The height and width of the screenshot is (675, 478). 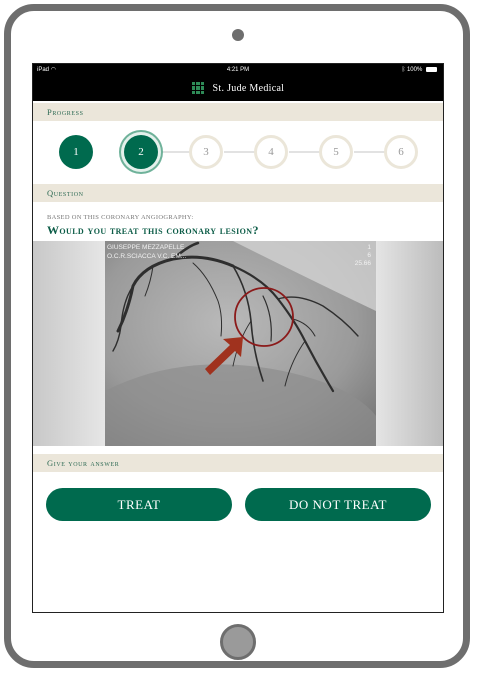 What do you see at coordinates (153, 230) in the screenshot?
I see `question-title: Would you treat this coronary lesion?` at bounding box center [153, 230].